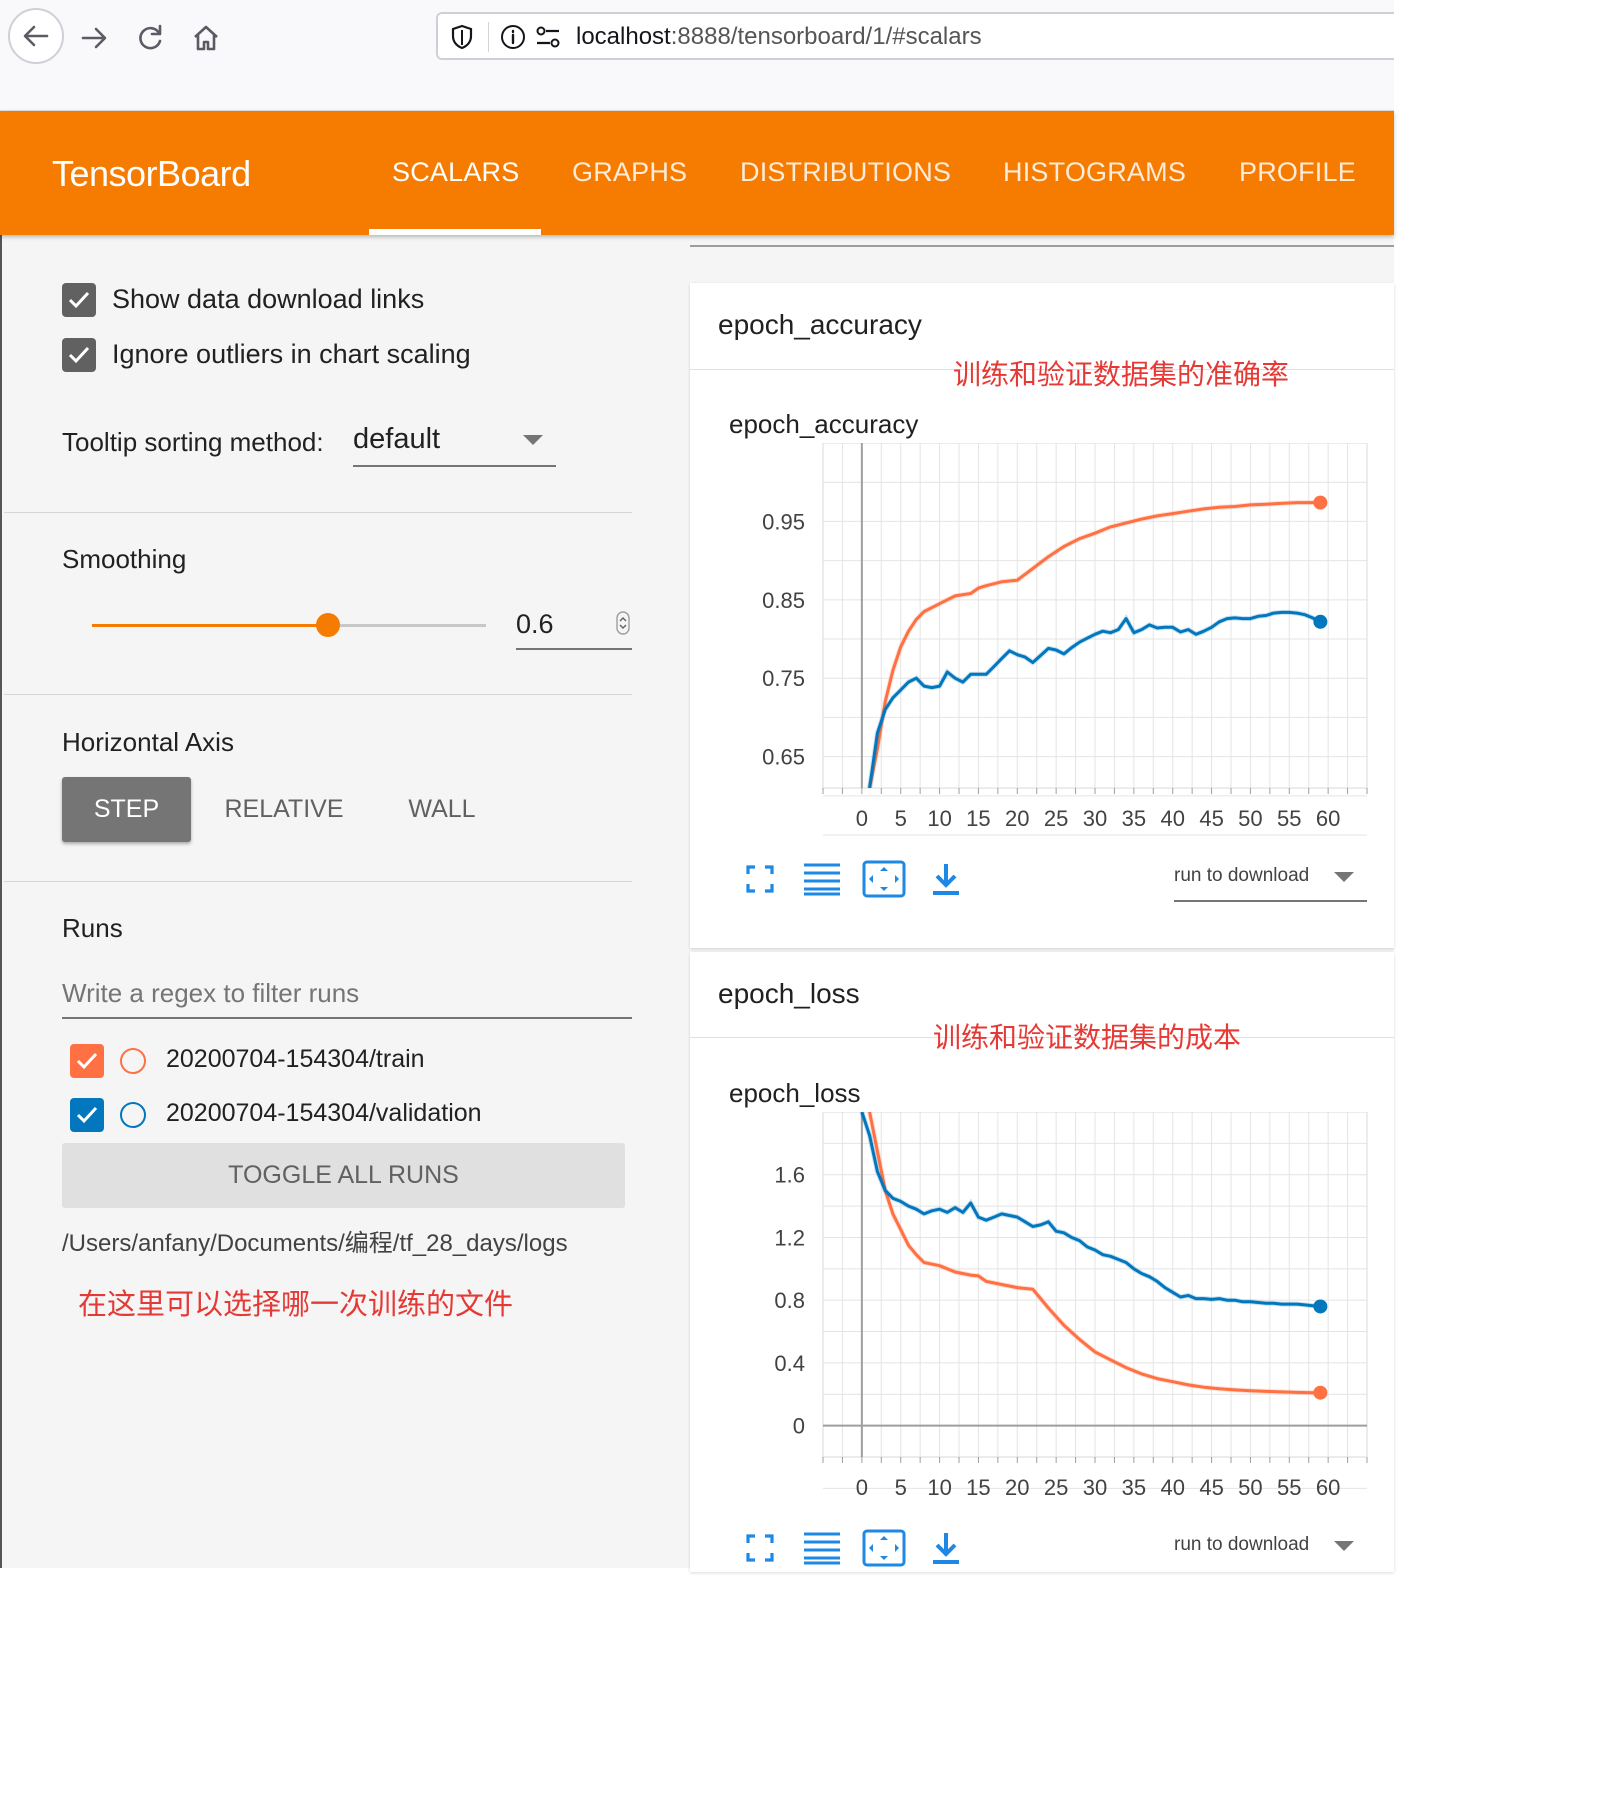  I want to click on show-download-links-checkbox, so click(79, 300).